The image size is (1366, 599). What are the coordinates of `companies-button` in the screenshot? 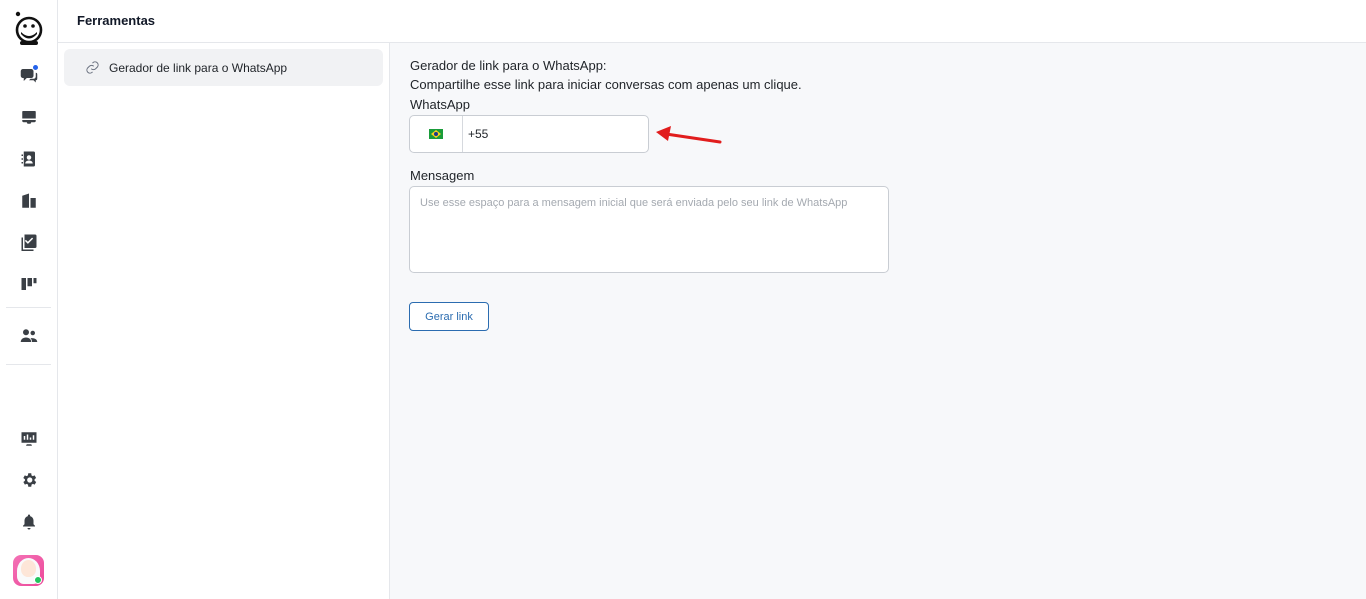 It's located at (29, 201).